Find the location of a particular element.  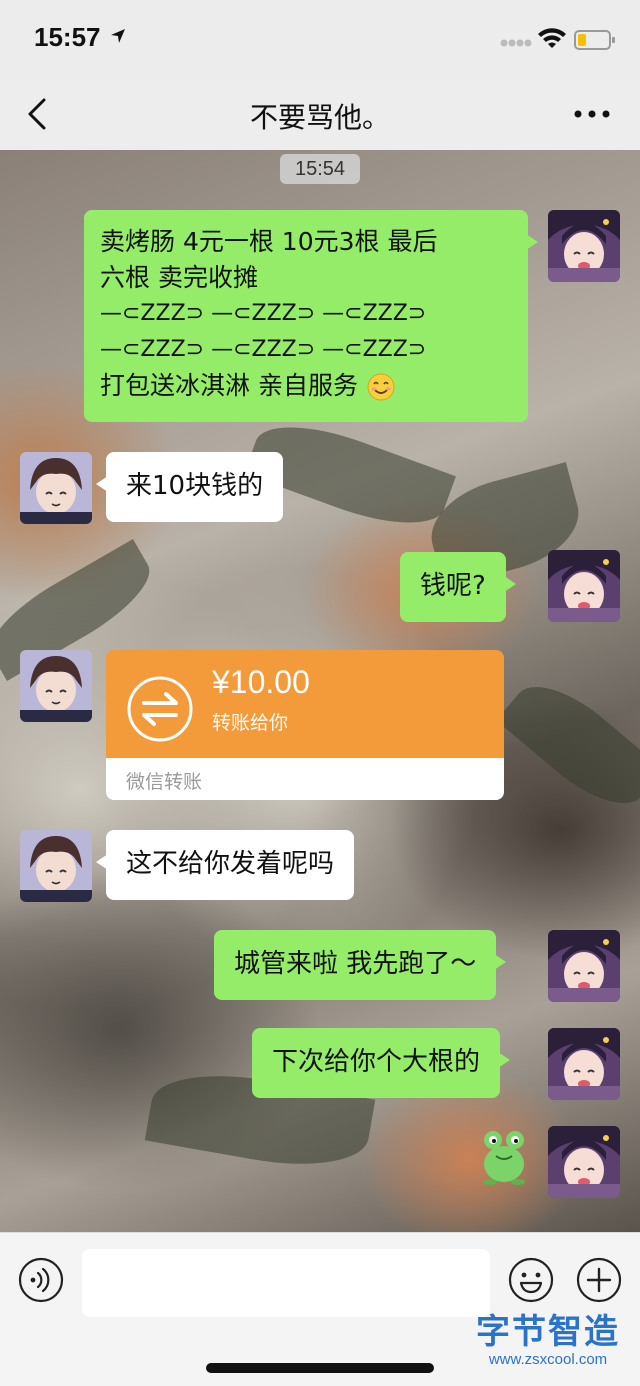

location-arrow-icon is located at coordinates (118, 36).